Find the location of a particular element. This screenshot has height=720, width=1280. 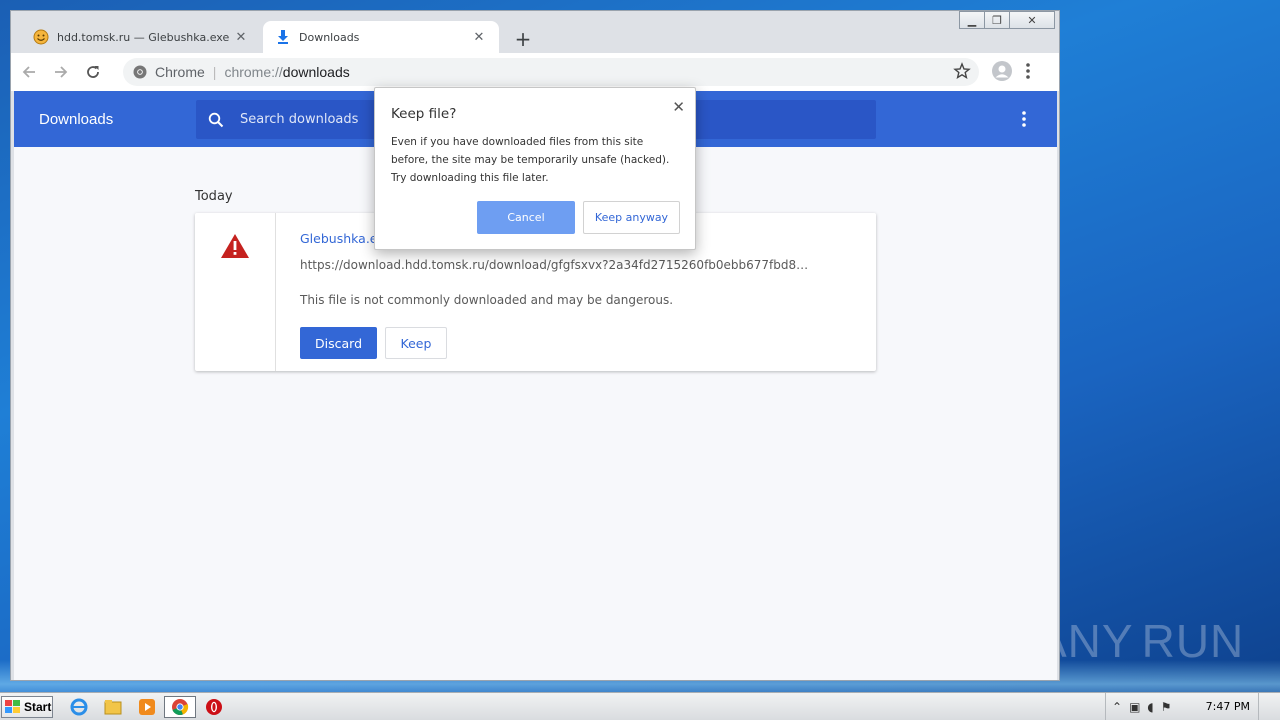

reload-icon is located at coordinates (93, 72).